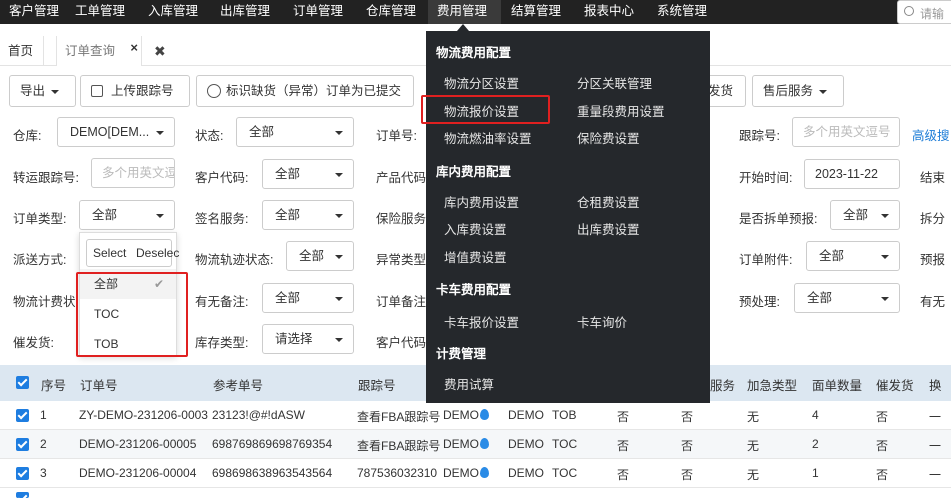 This screenshot has width=951, height=502. What do you see at coordinates (464, 12) in the screenshot?
I see `nav-fees: 费用管理` at bounding box center [464, 12].